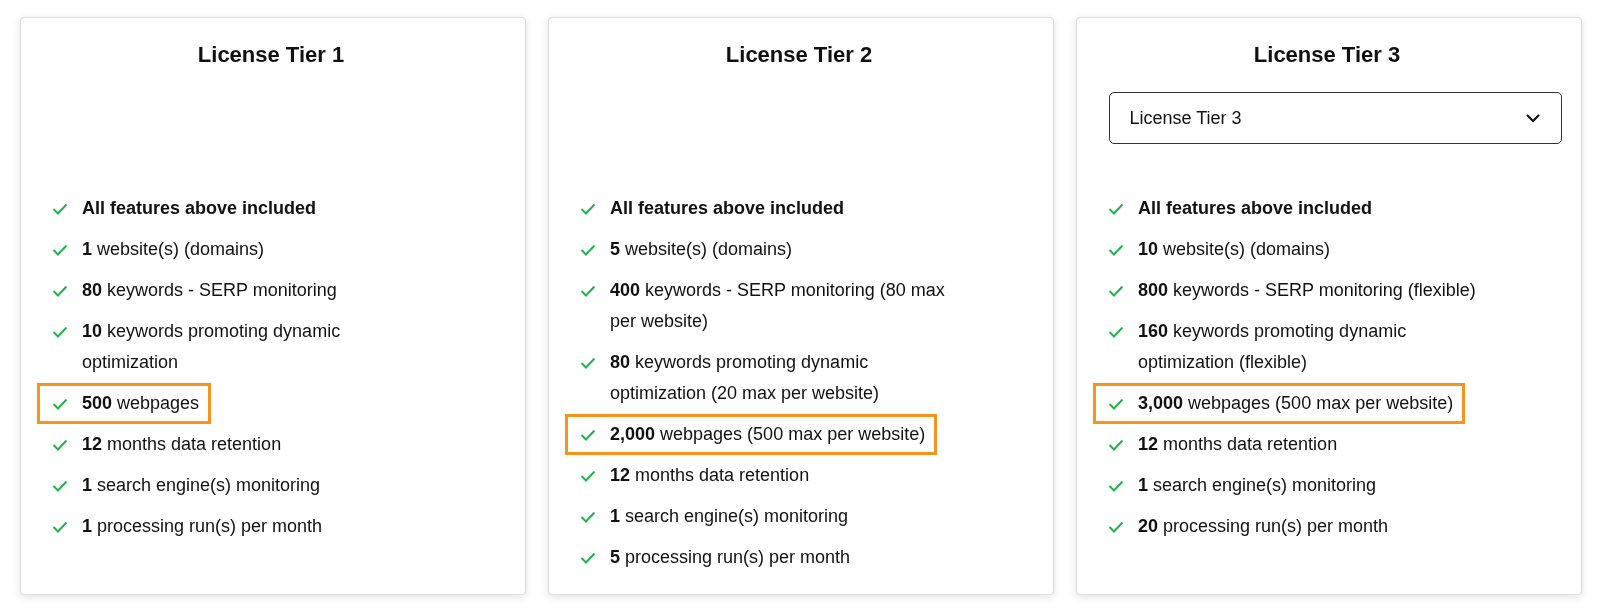 The image size is (1600, 615). Describe the element at coordinates (730, 557) in the screenshot. I see `feature-text: 5 processing run(s) per month` at that location.